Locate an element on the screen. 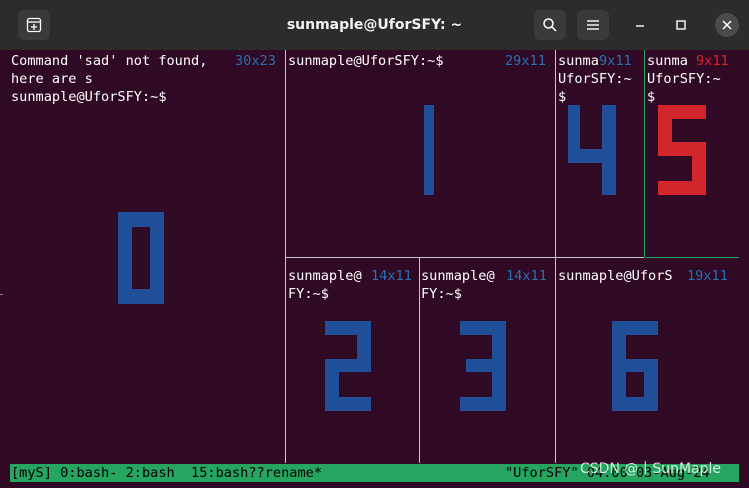 The width and height of the screenshot is (749, 488). minimize-button is located at coordinates (640, 25).